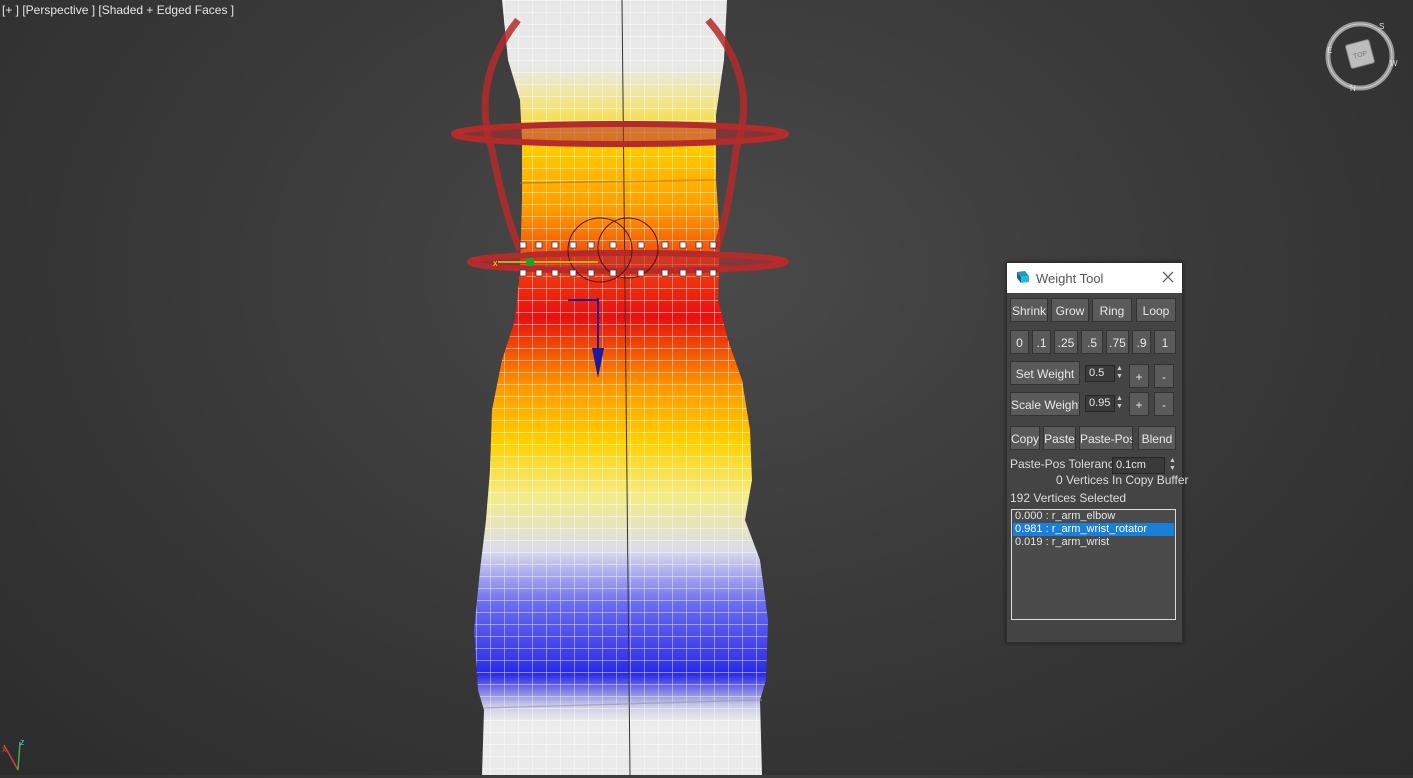 The image size is (1413, 778). What do you see at coordinates (1041, 342) in the screenshot?
I see `weight-preset-01-button: .1` at bounding box center [1041, 342].